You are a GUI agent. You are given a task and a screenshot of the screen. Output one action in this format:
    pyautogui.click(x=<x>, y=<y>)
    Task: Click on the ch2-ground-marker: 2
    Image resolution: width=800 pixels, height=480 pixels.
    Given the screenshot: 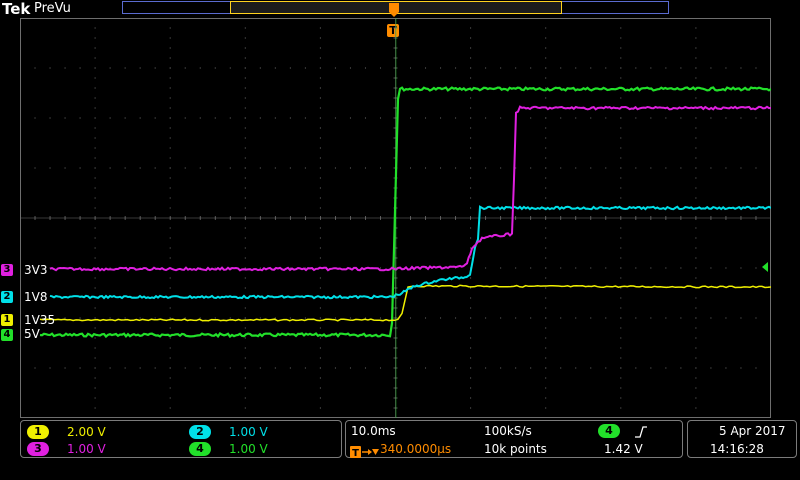 What is the action you would take?
    pyautogui.click(x=7, y=297)
    